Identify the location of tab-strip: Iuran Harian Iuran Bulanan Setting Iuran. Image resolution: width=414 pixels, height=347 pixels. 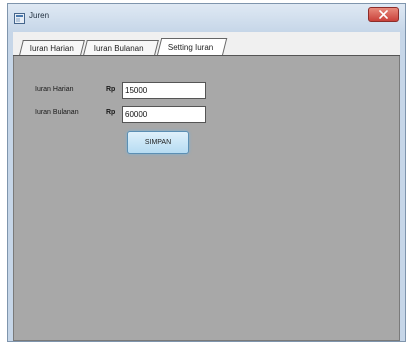
(206, 44).